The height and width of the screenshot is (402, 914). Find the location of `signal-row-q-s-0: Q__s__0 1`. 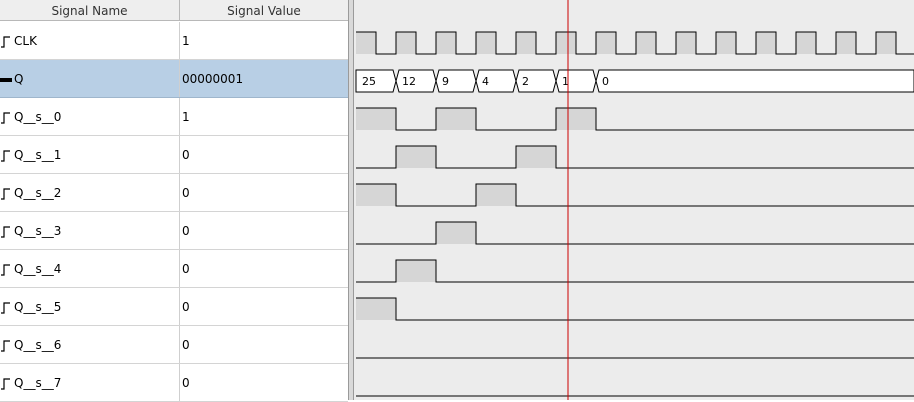

signal-row-q-s-0: Q__s__0 1 is located at coordinates (174, 117).